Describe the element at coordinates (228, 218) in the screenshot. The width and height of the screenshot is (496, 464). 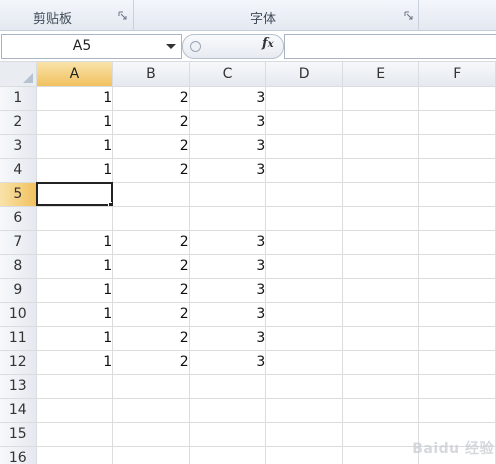
I see `cell-c6` at that location.